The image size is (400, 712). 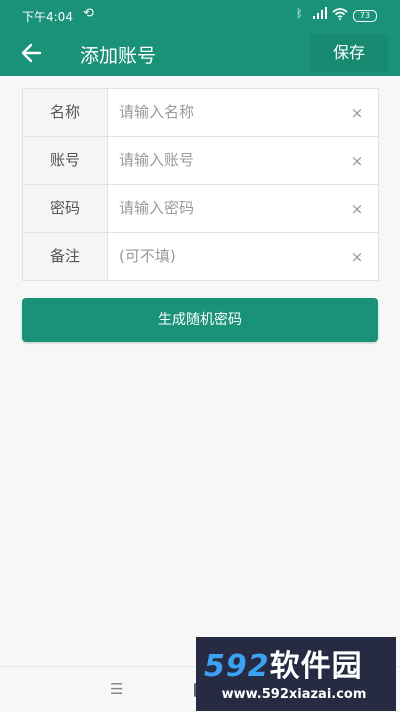 I want to click on form-row-account: 账号 ×, so click(x=200, y=161).